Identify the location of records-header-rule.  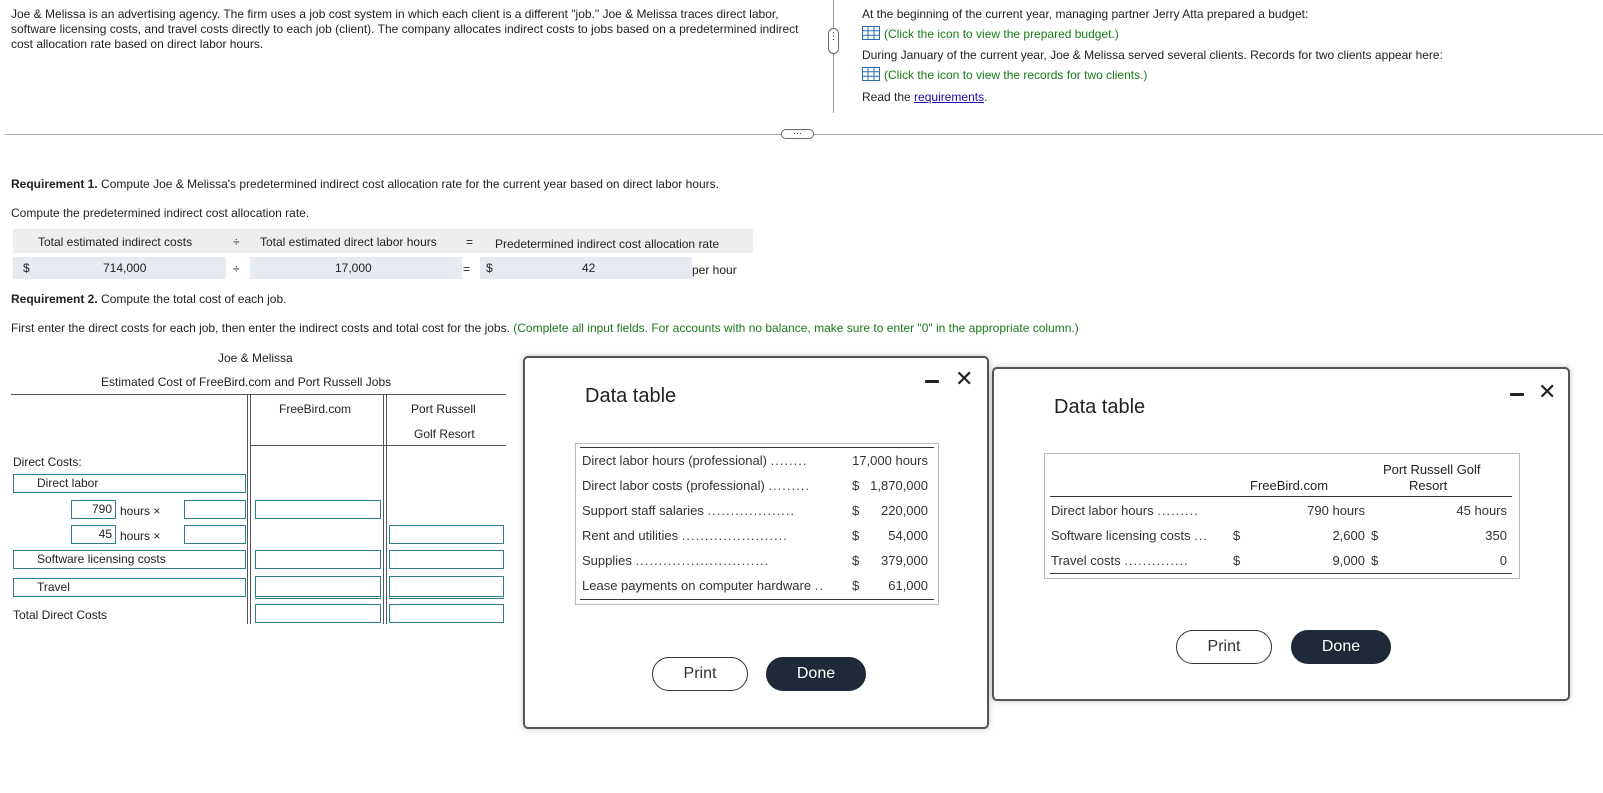
(1281, 496).